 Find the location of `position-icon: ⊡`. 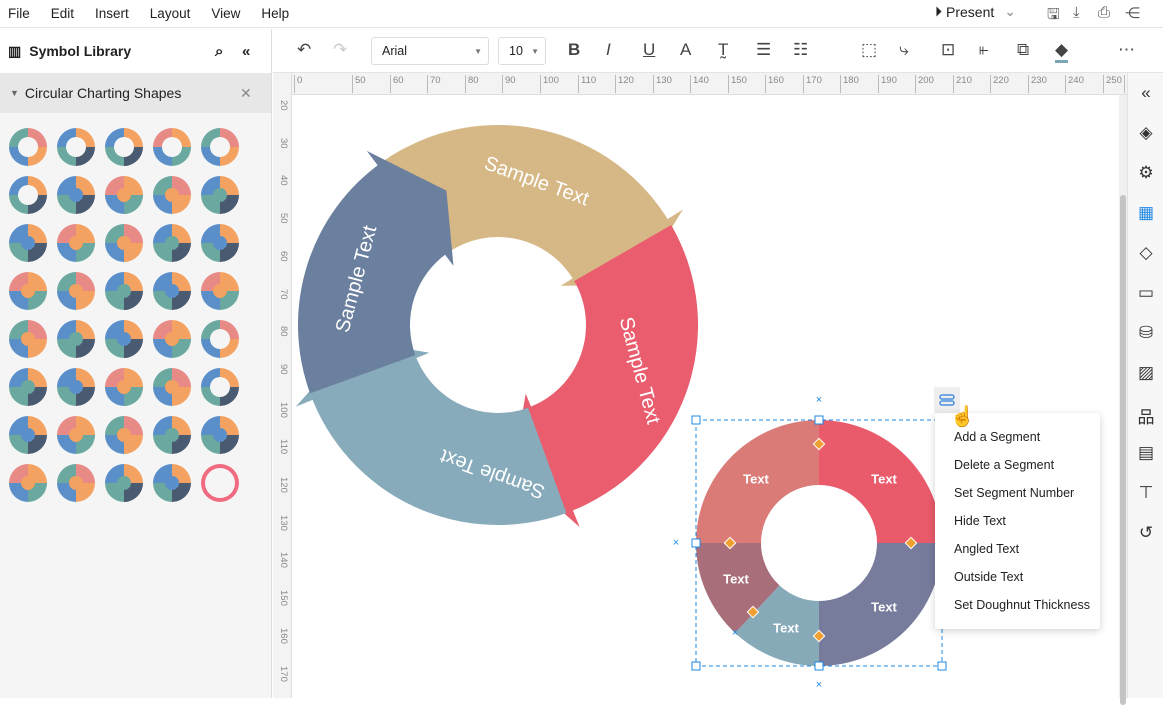

position-icon: ⊡ is located at coordinates (948, 50).